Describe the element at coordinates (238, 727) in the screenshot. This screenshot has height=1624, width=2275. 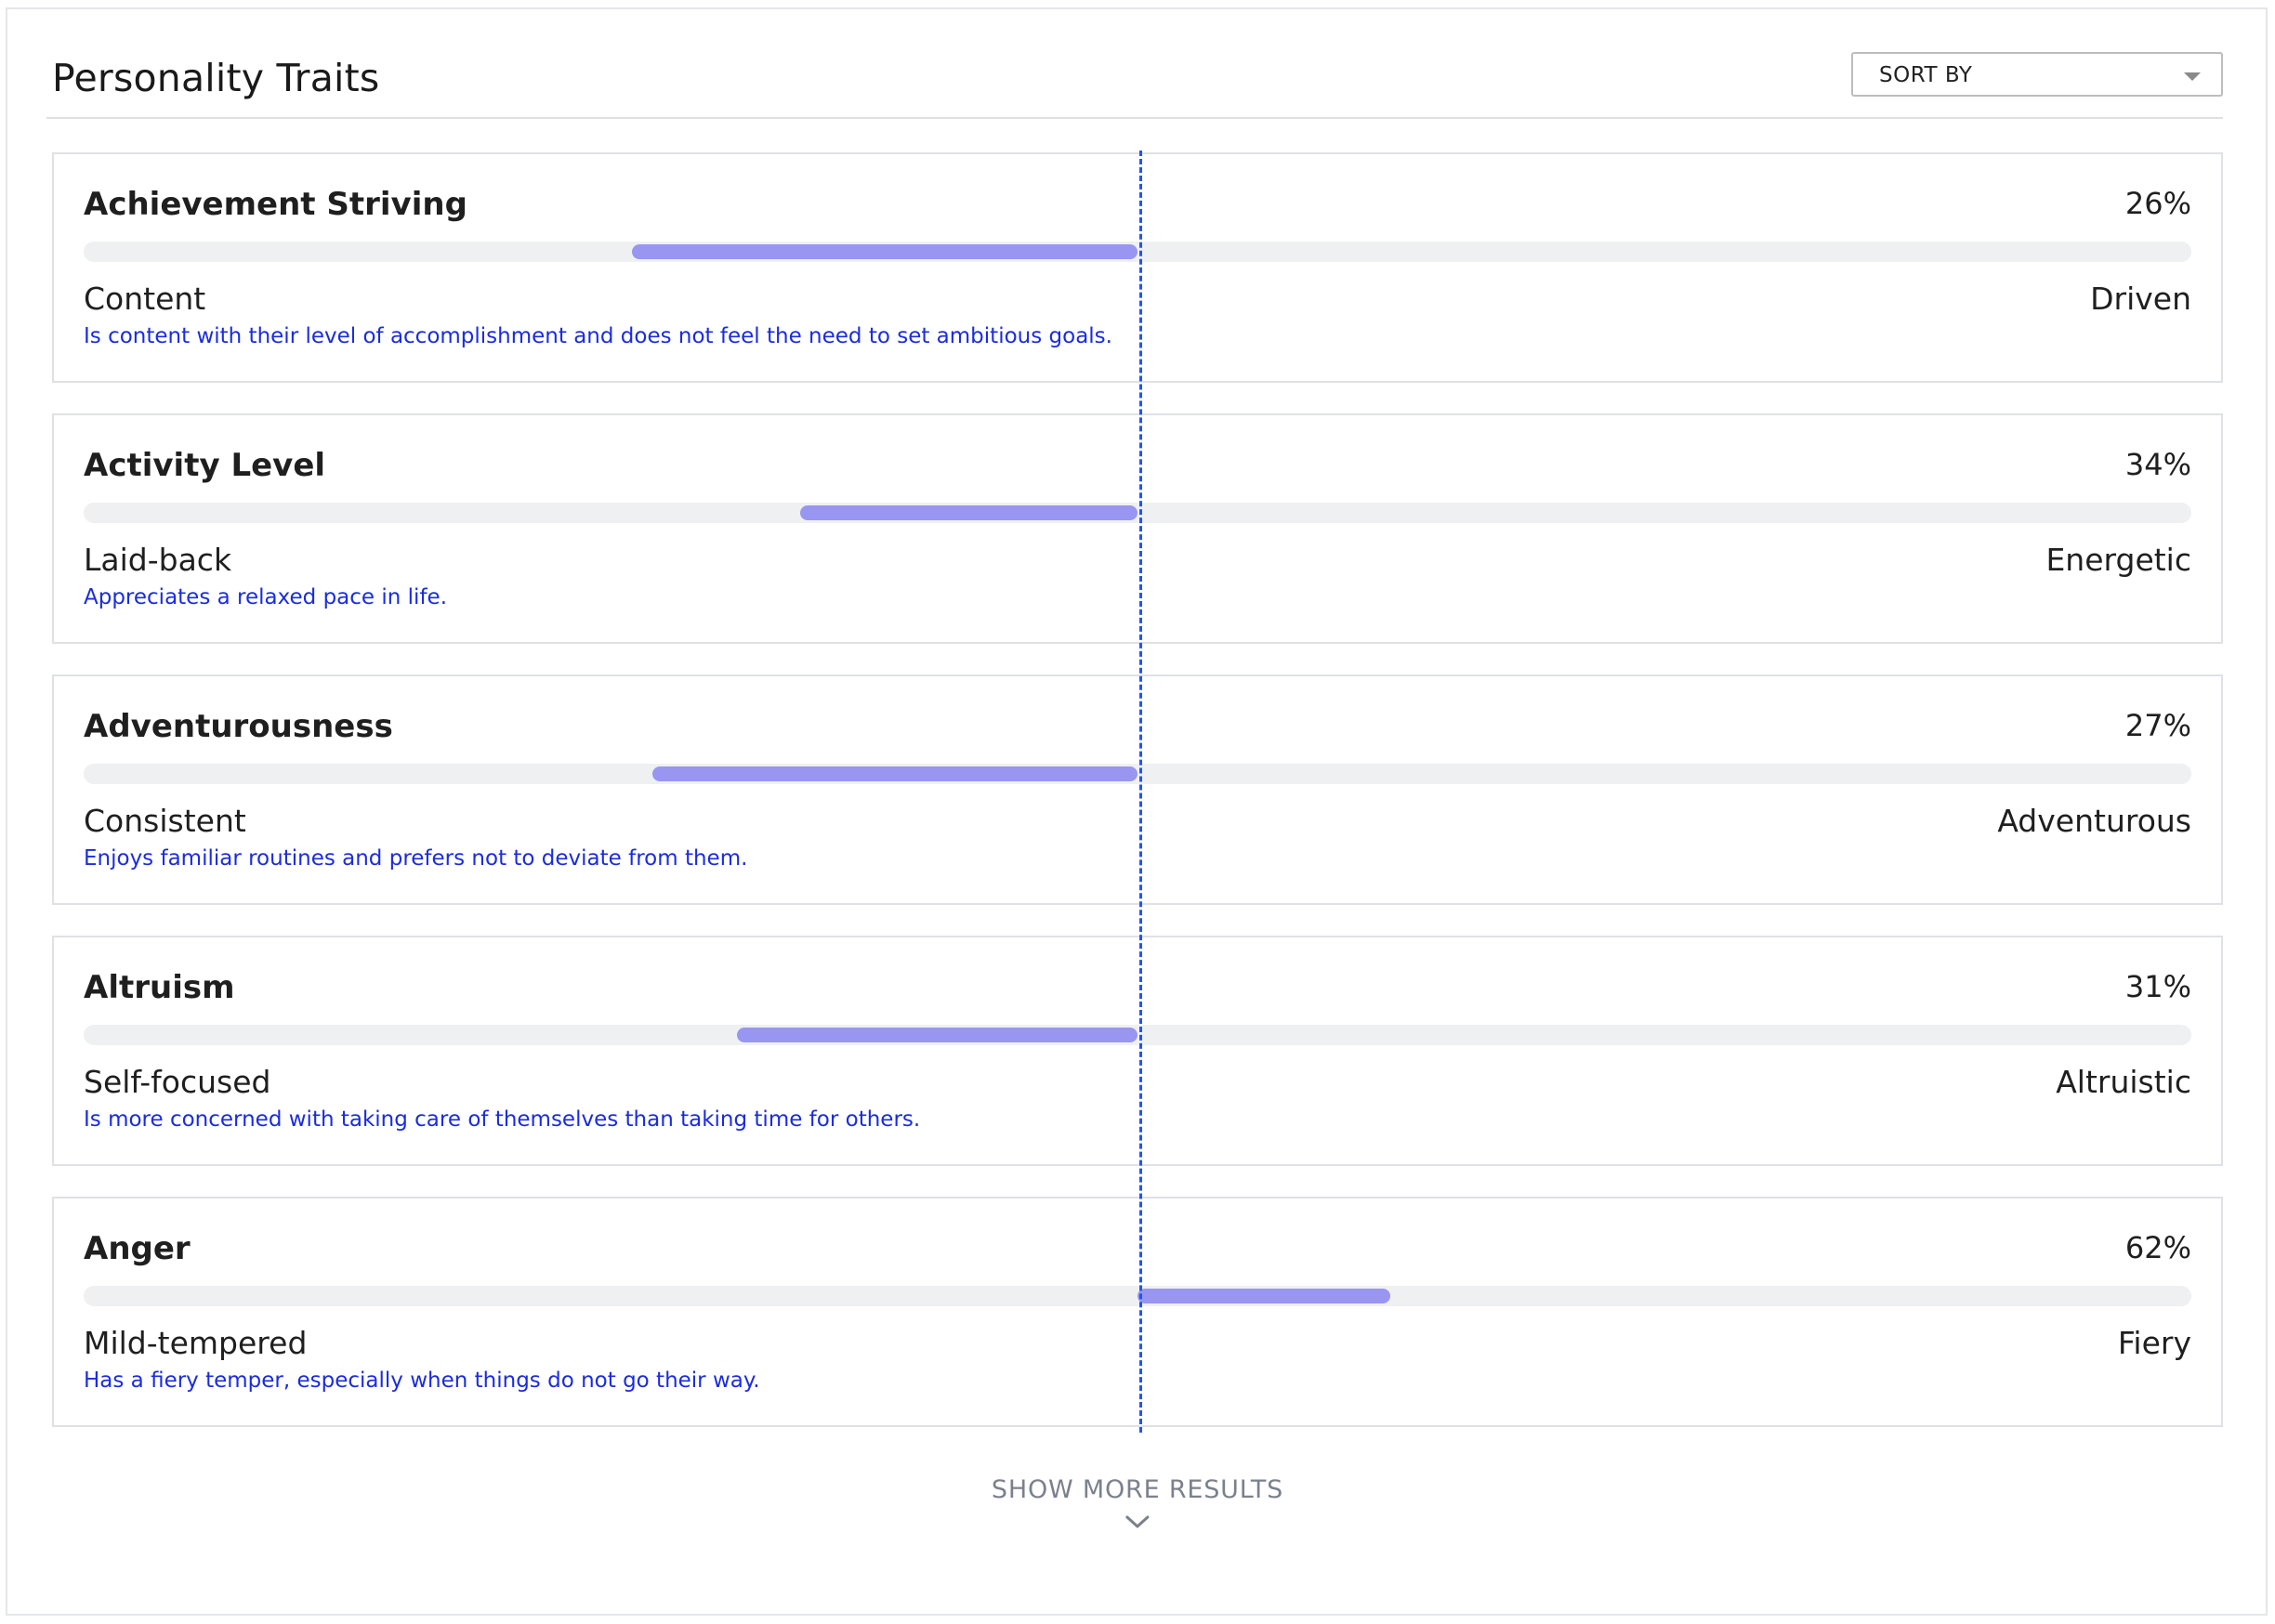
I see `trait-name: Adventurousness` at that location.